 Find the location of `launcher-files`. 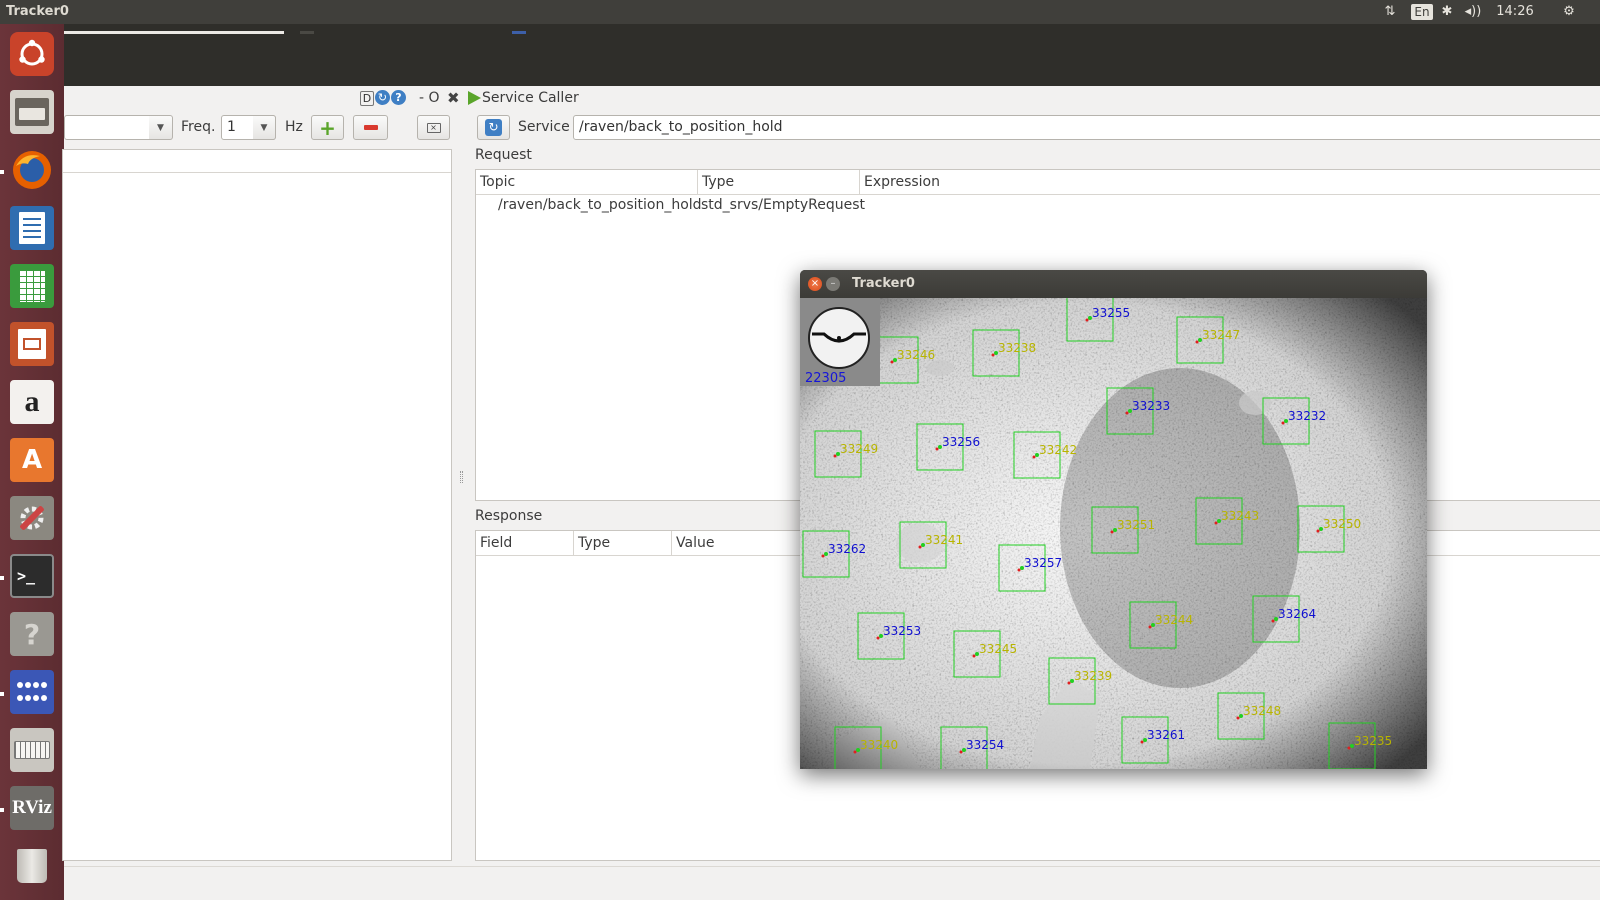

launcher-files is located at coordinates (32, 112).